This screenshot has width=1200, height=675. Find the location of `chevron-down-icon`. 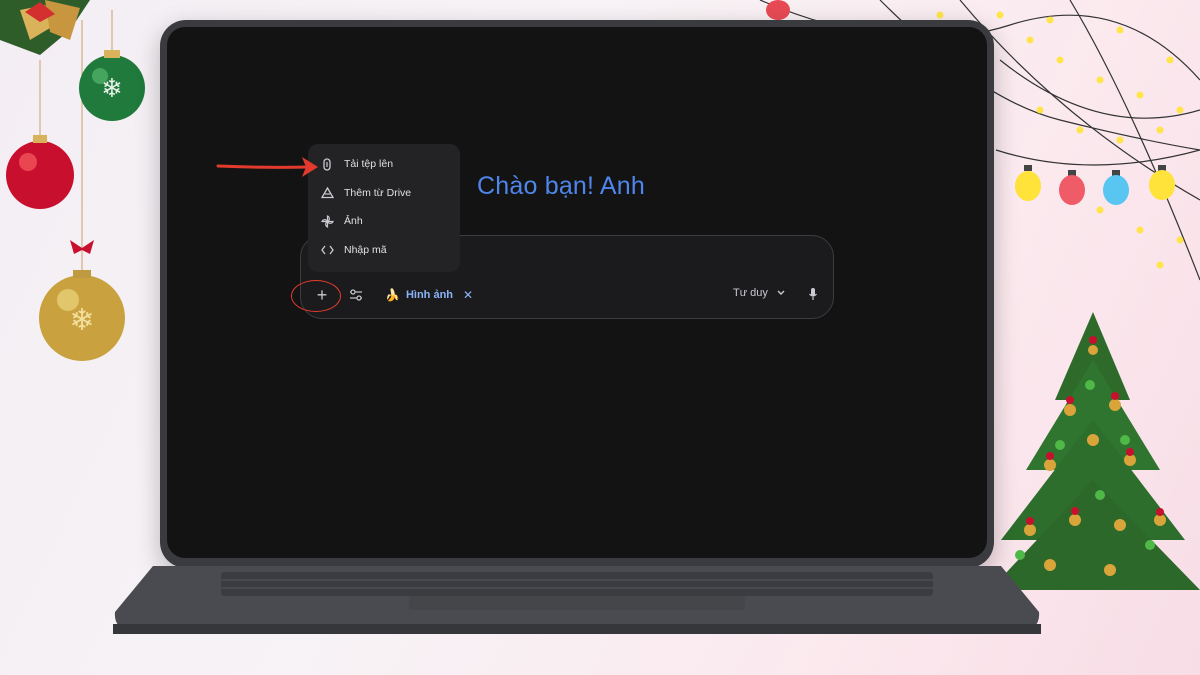

chevron-down-icon is located at coordinates (781, 292).